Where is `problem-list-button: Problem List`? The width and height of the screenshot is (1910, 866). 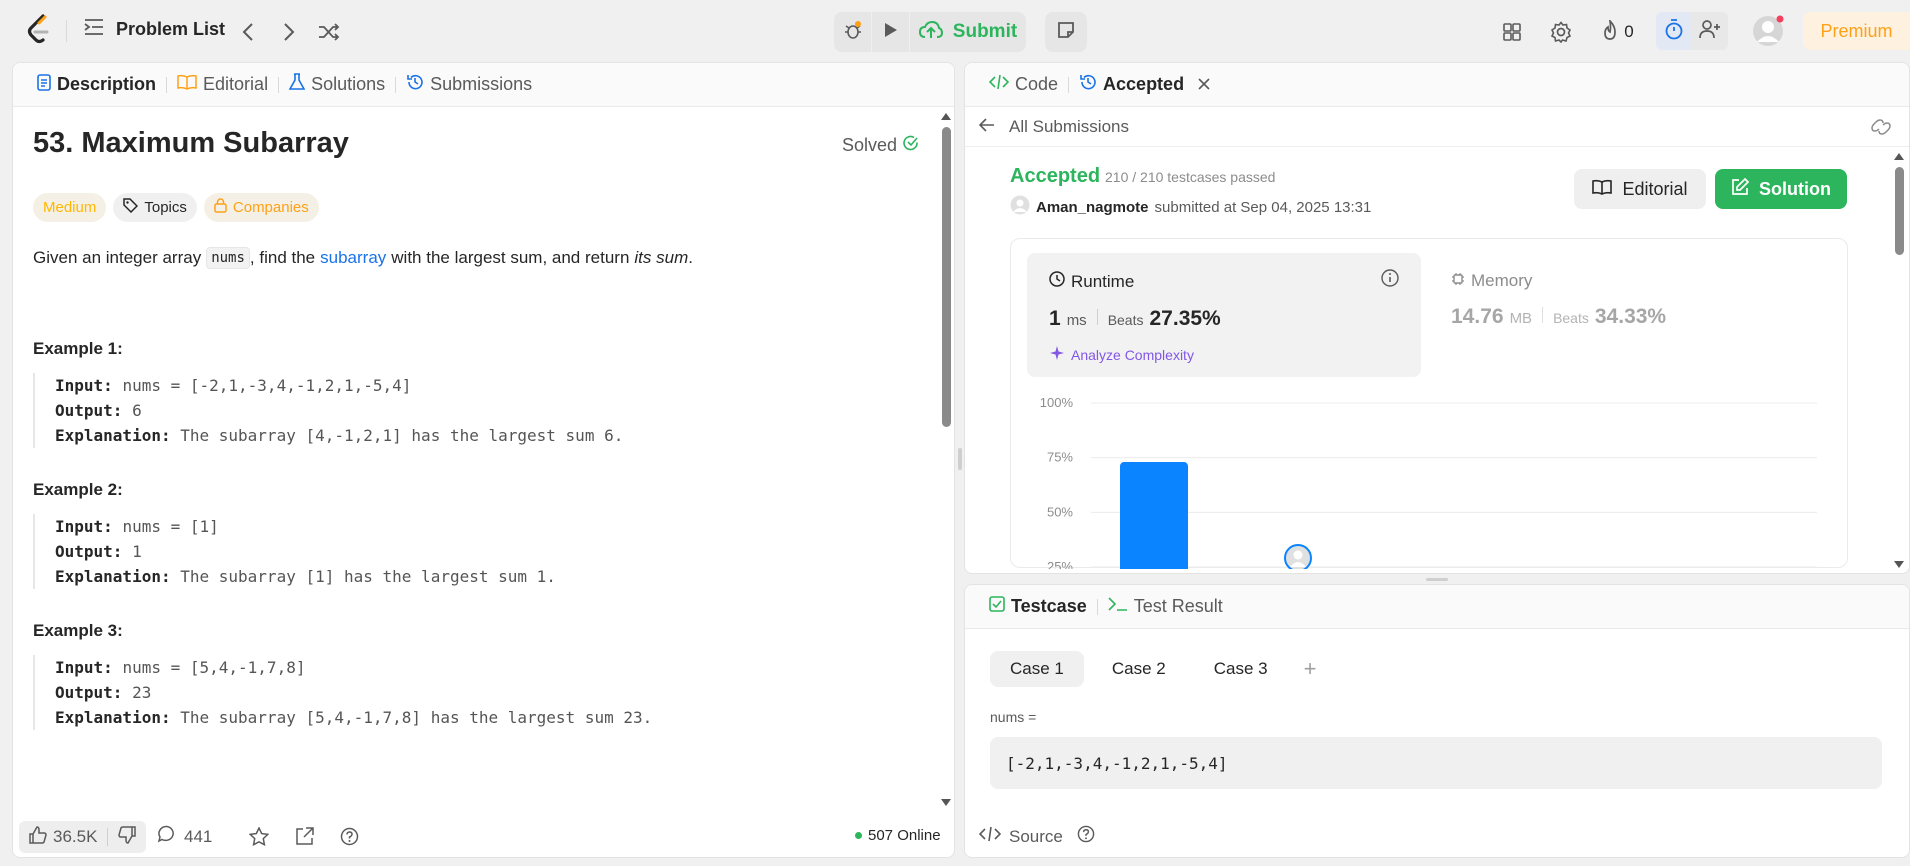
problem-list-button: Problem List is located at coordinates (154, 29).